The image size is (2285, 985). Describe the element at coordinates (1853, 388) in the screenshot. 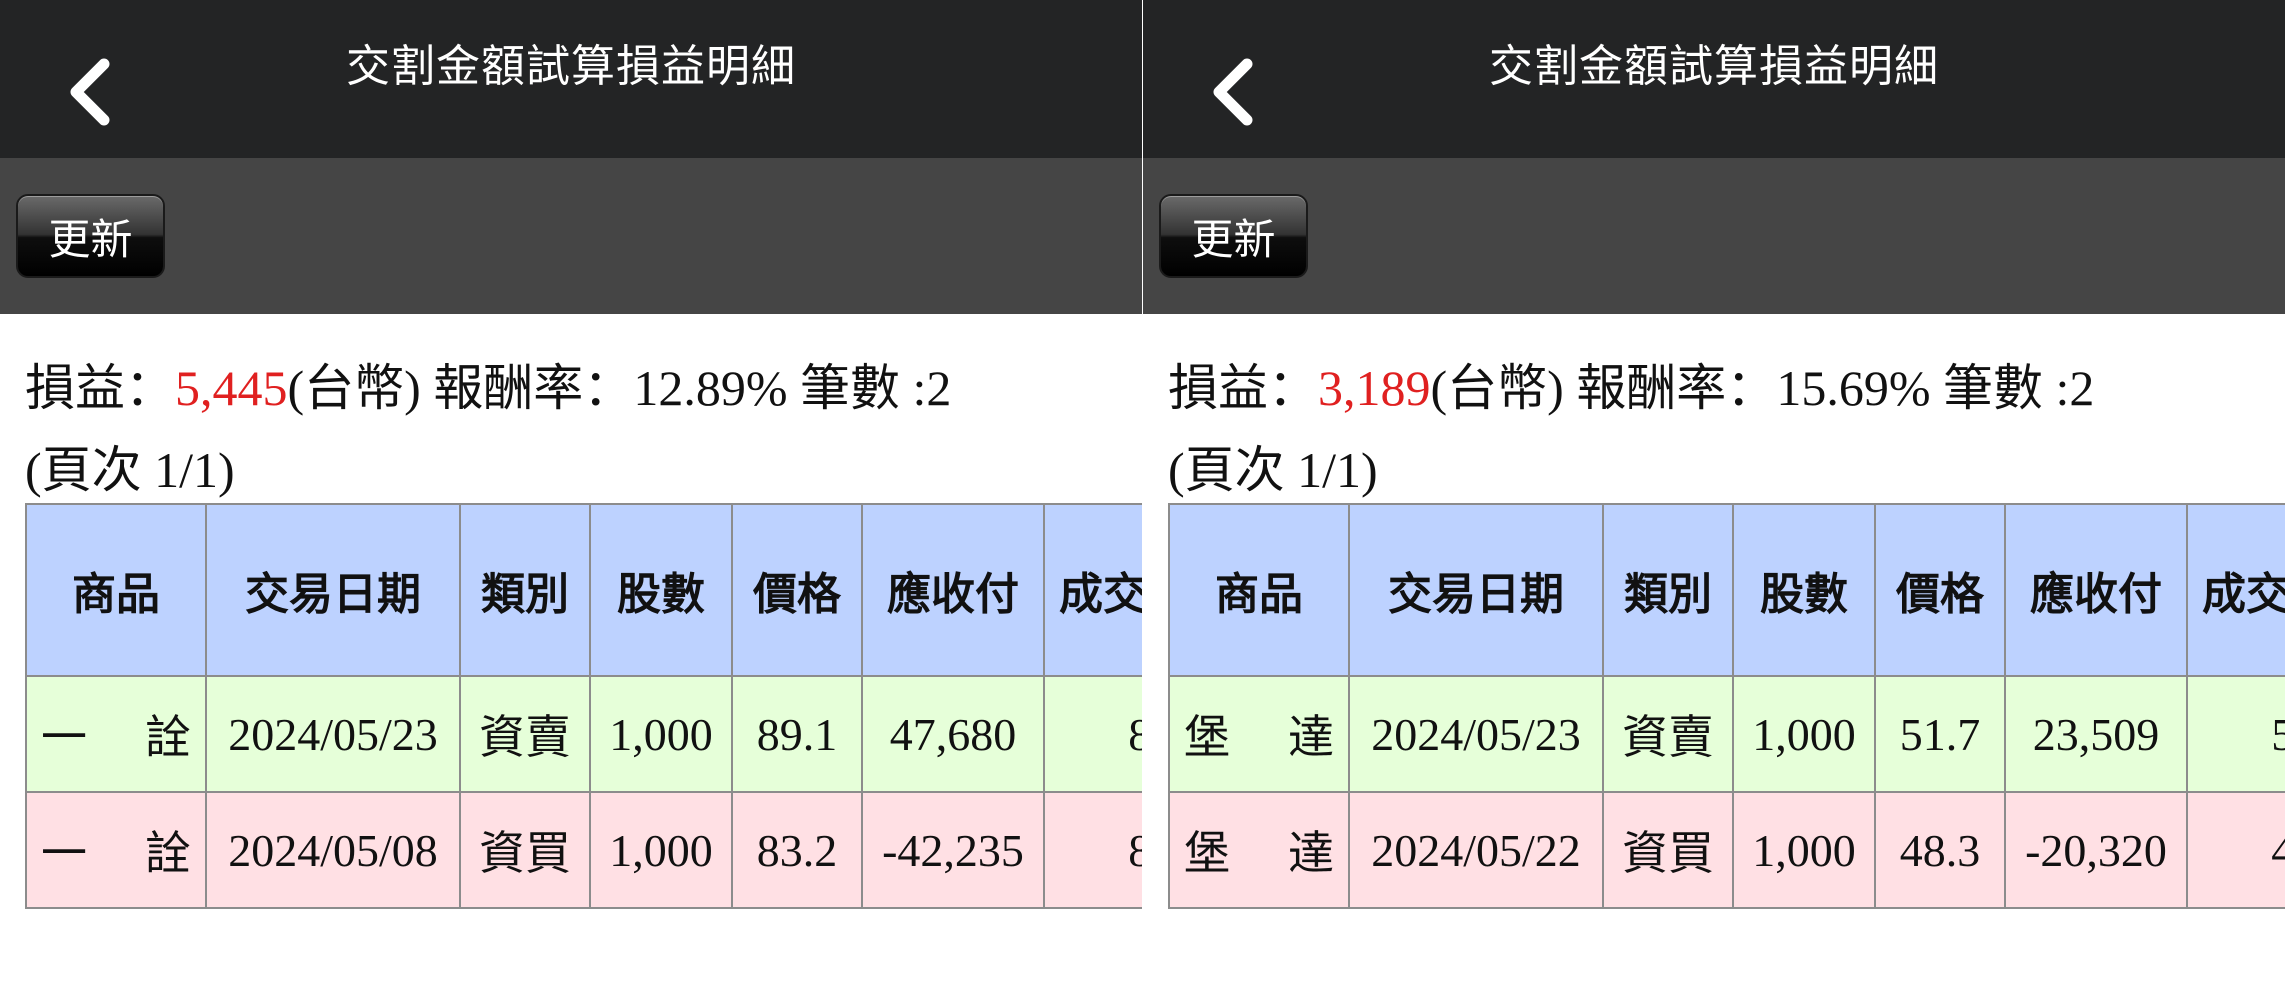

I see `return-value: 15.69%` at that location.